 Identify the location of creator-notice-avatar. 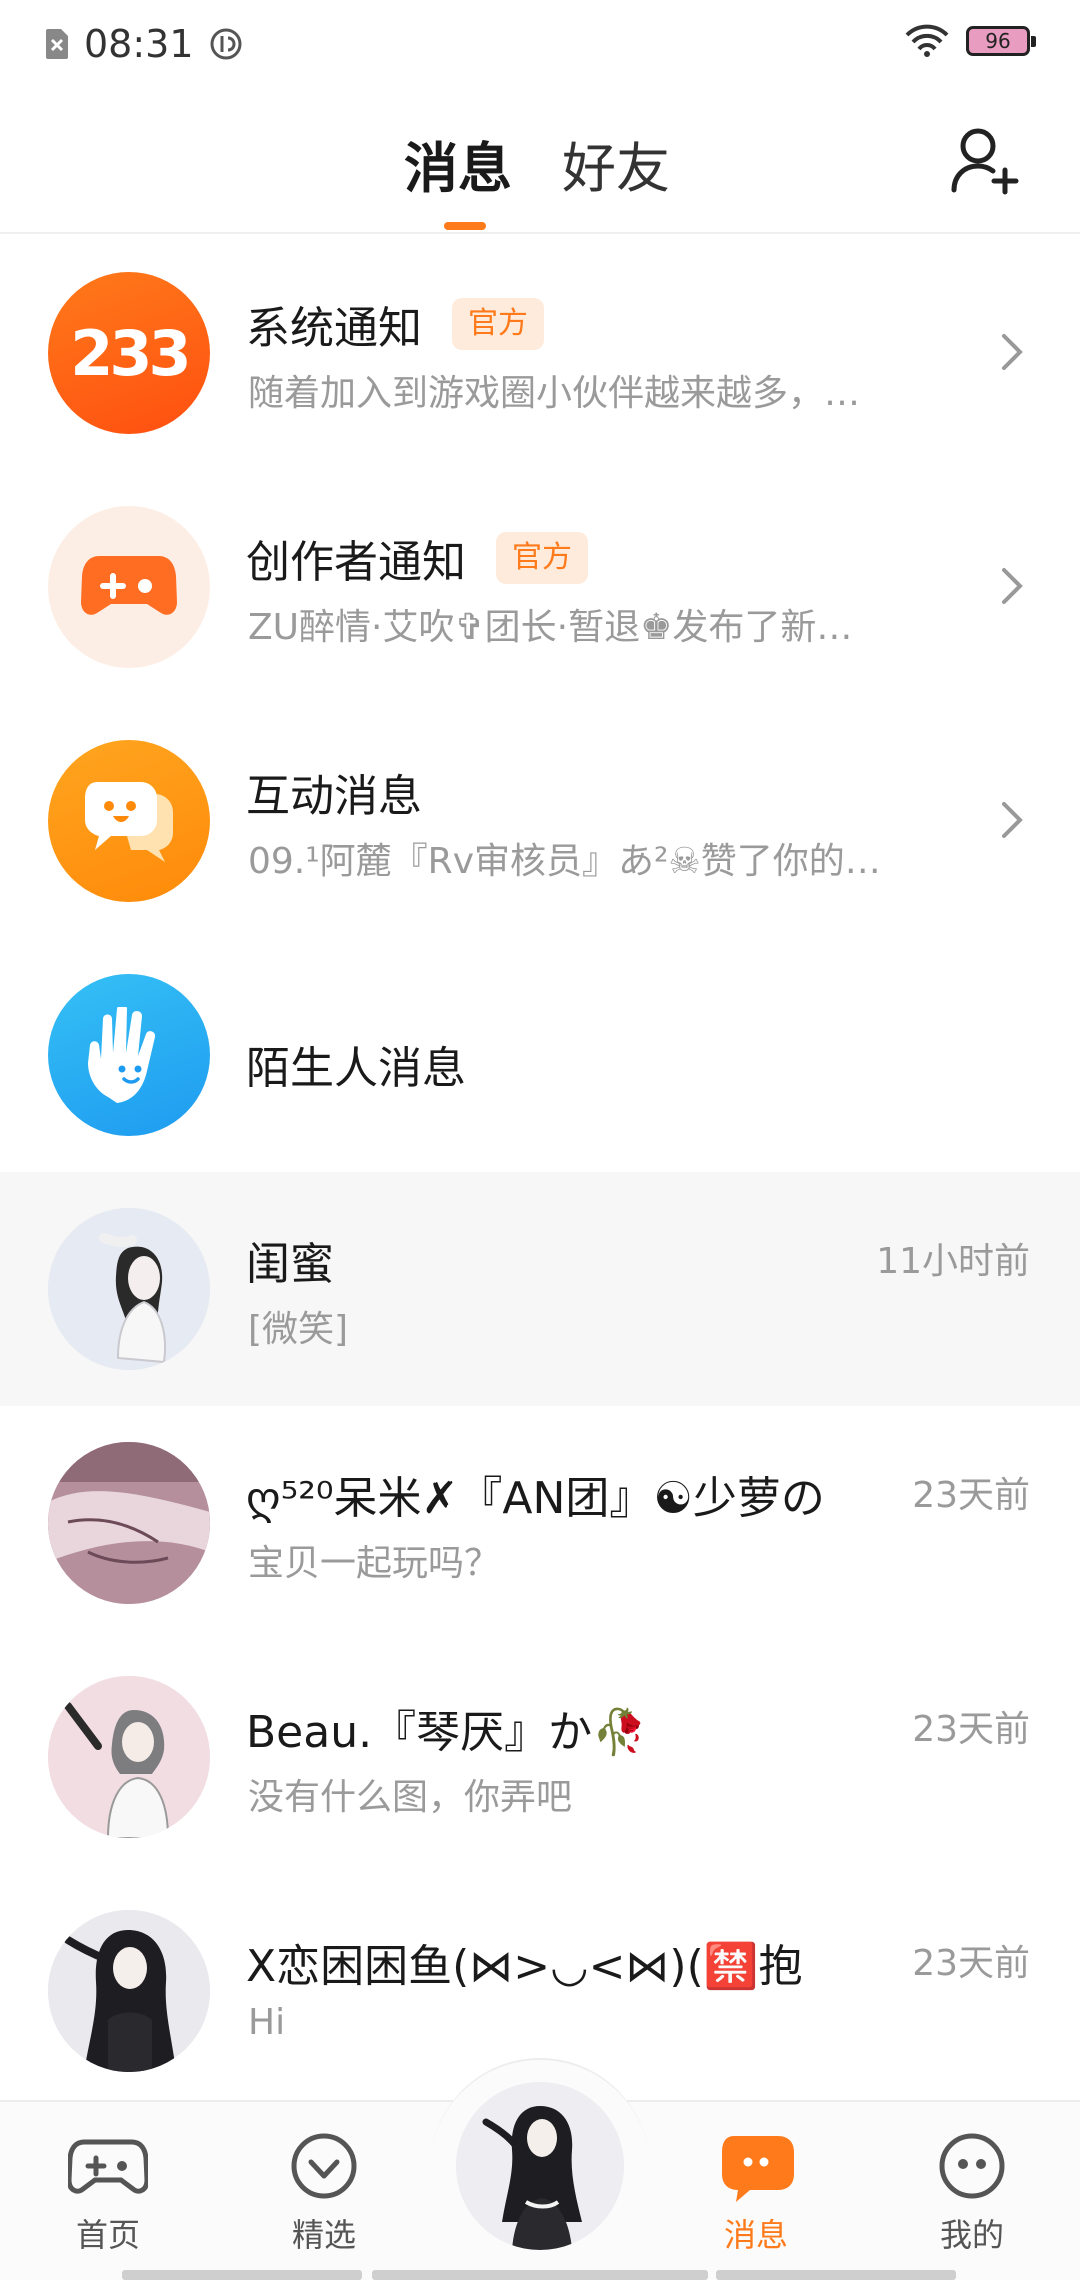
(129, 587).